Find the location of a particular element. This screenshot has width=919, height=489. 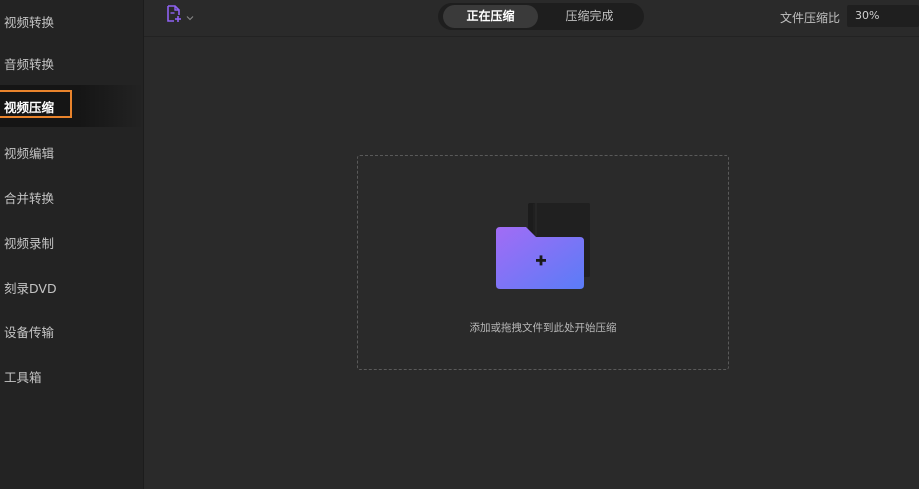

sidebar-item-video-compress: 视频压缩 is located at coordinates (71, 106).